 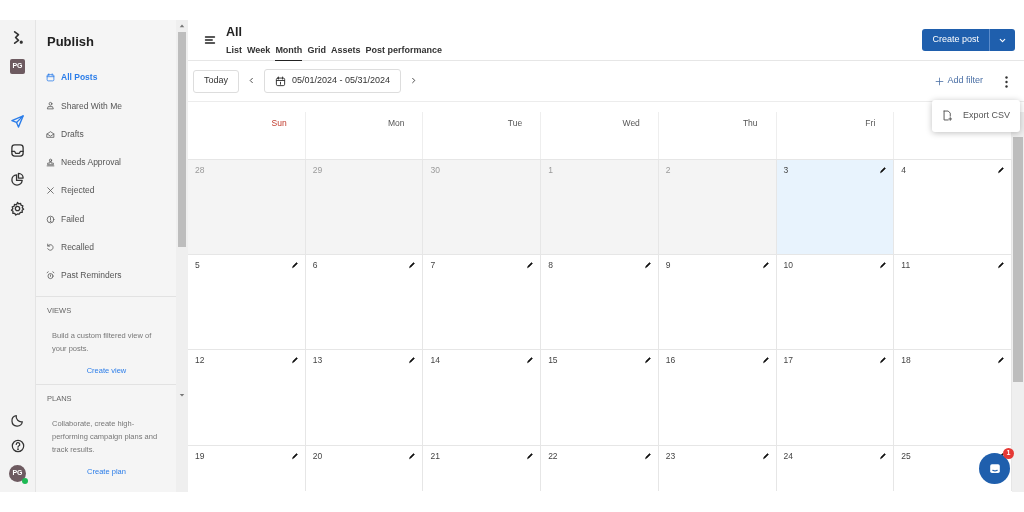 What do you see at coordinates (234, 52) in the screenshot?
I see `view-tab: List` at bounding box center [234, 52].